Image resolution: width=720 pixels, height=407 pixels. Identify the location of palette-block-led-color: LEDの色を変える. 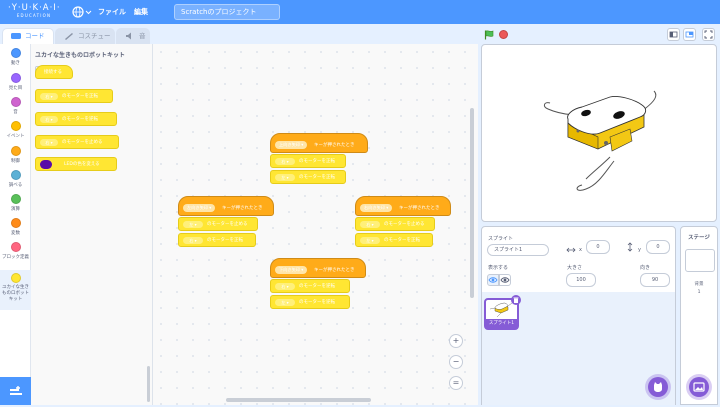
(76, 164).